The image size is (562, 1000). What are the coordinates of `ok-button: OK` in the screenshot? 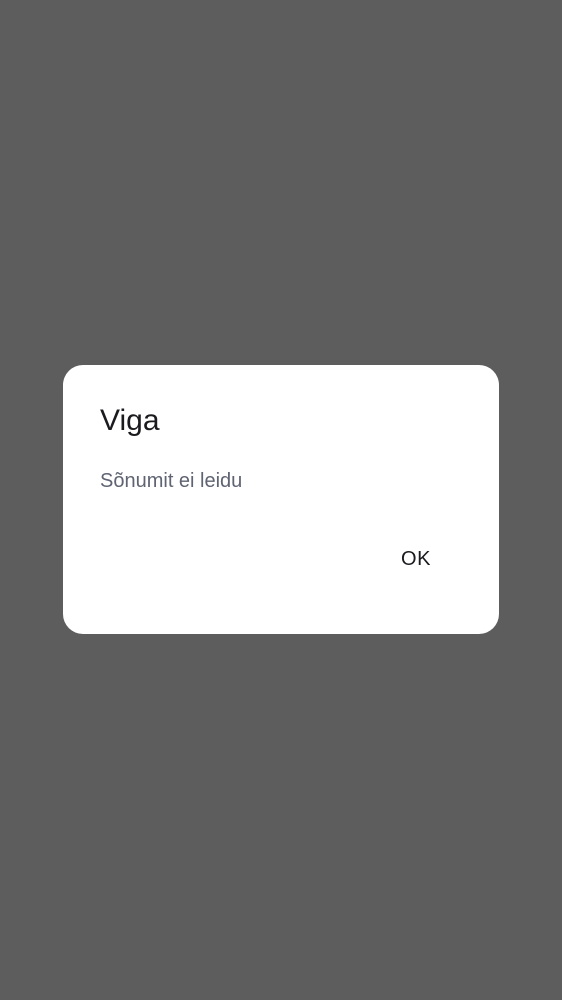 It's located at (416, 559).